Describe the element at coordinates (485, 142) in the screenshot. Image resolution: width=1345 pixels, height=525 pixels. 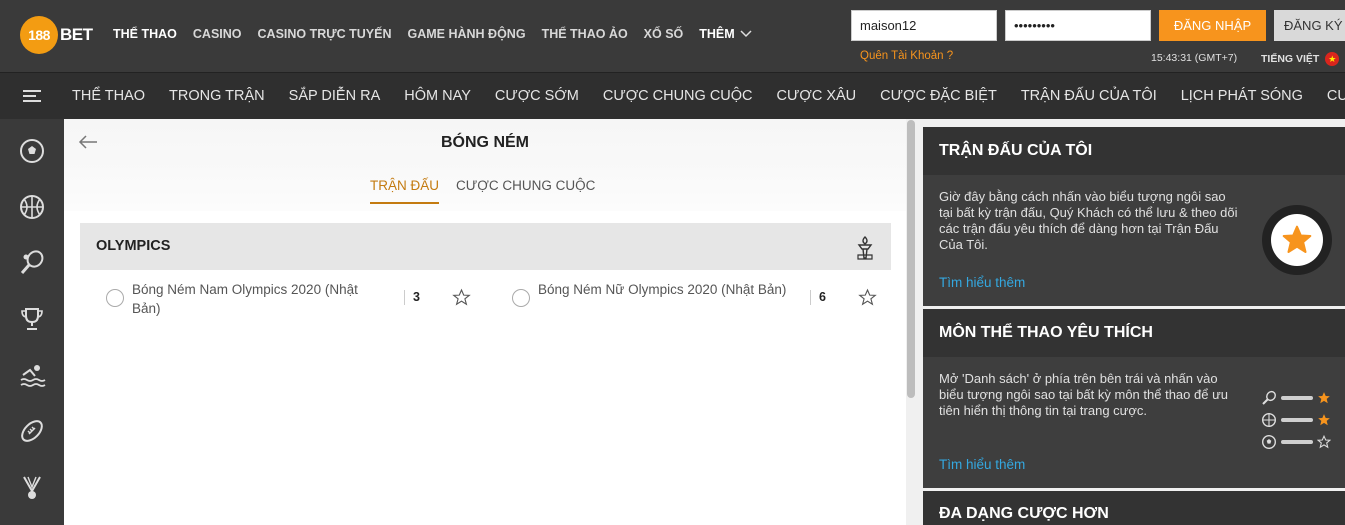
I see `page-title: BÓNG NÉM` at that location.